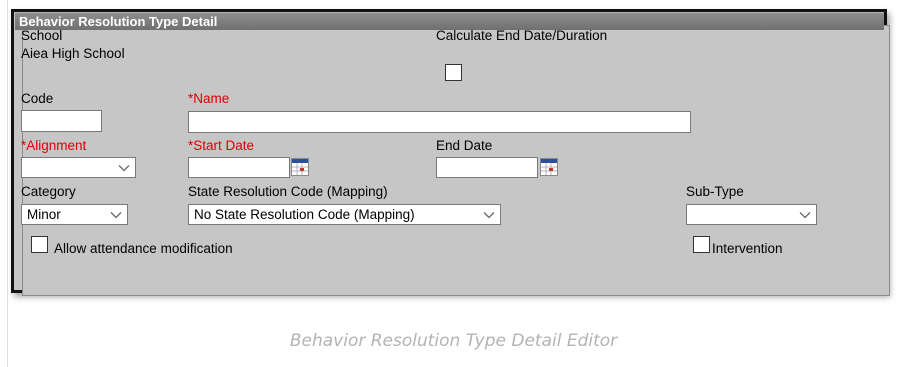  I want to click on intervention-checkbox, so click(701, 244).